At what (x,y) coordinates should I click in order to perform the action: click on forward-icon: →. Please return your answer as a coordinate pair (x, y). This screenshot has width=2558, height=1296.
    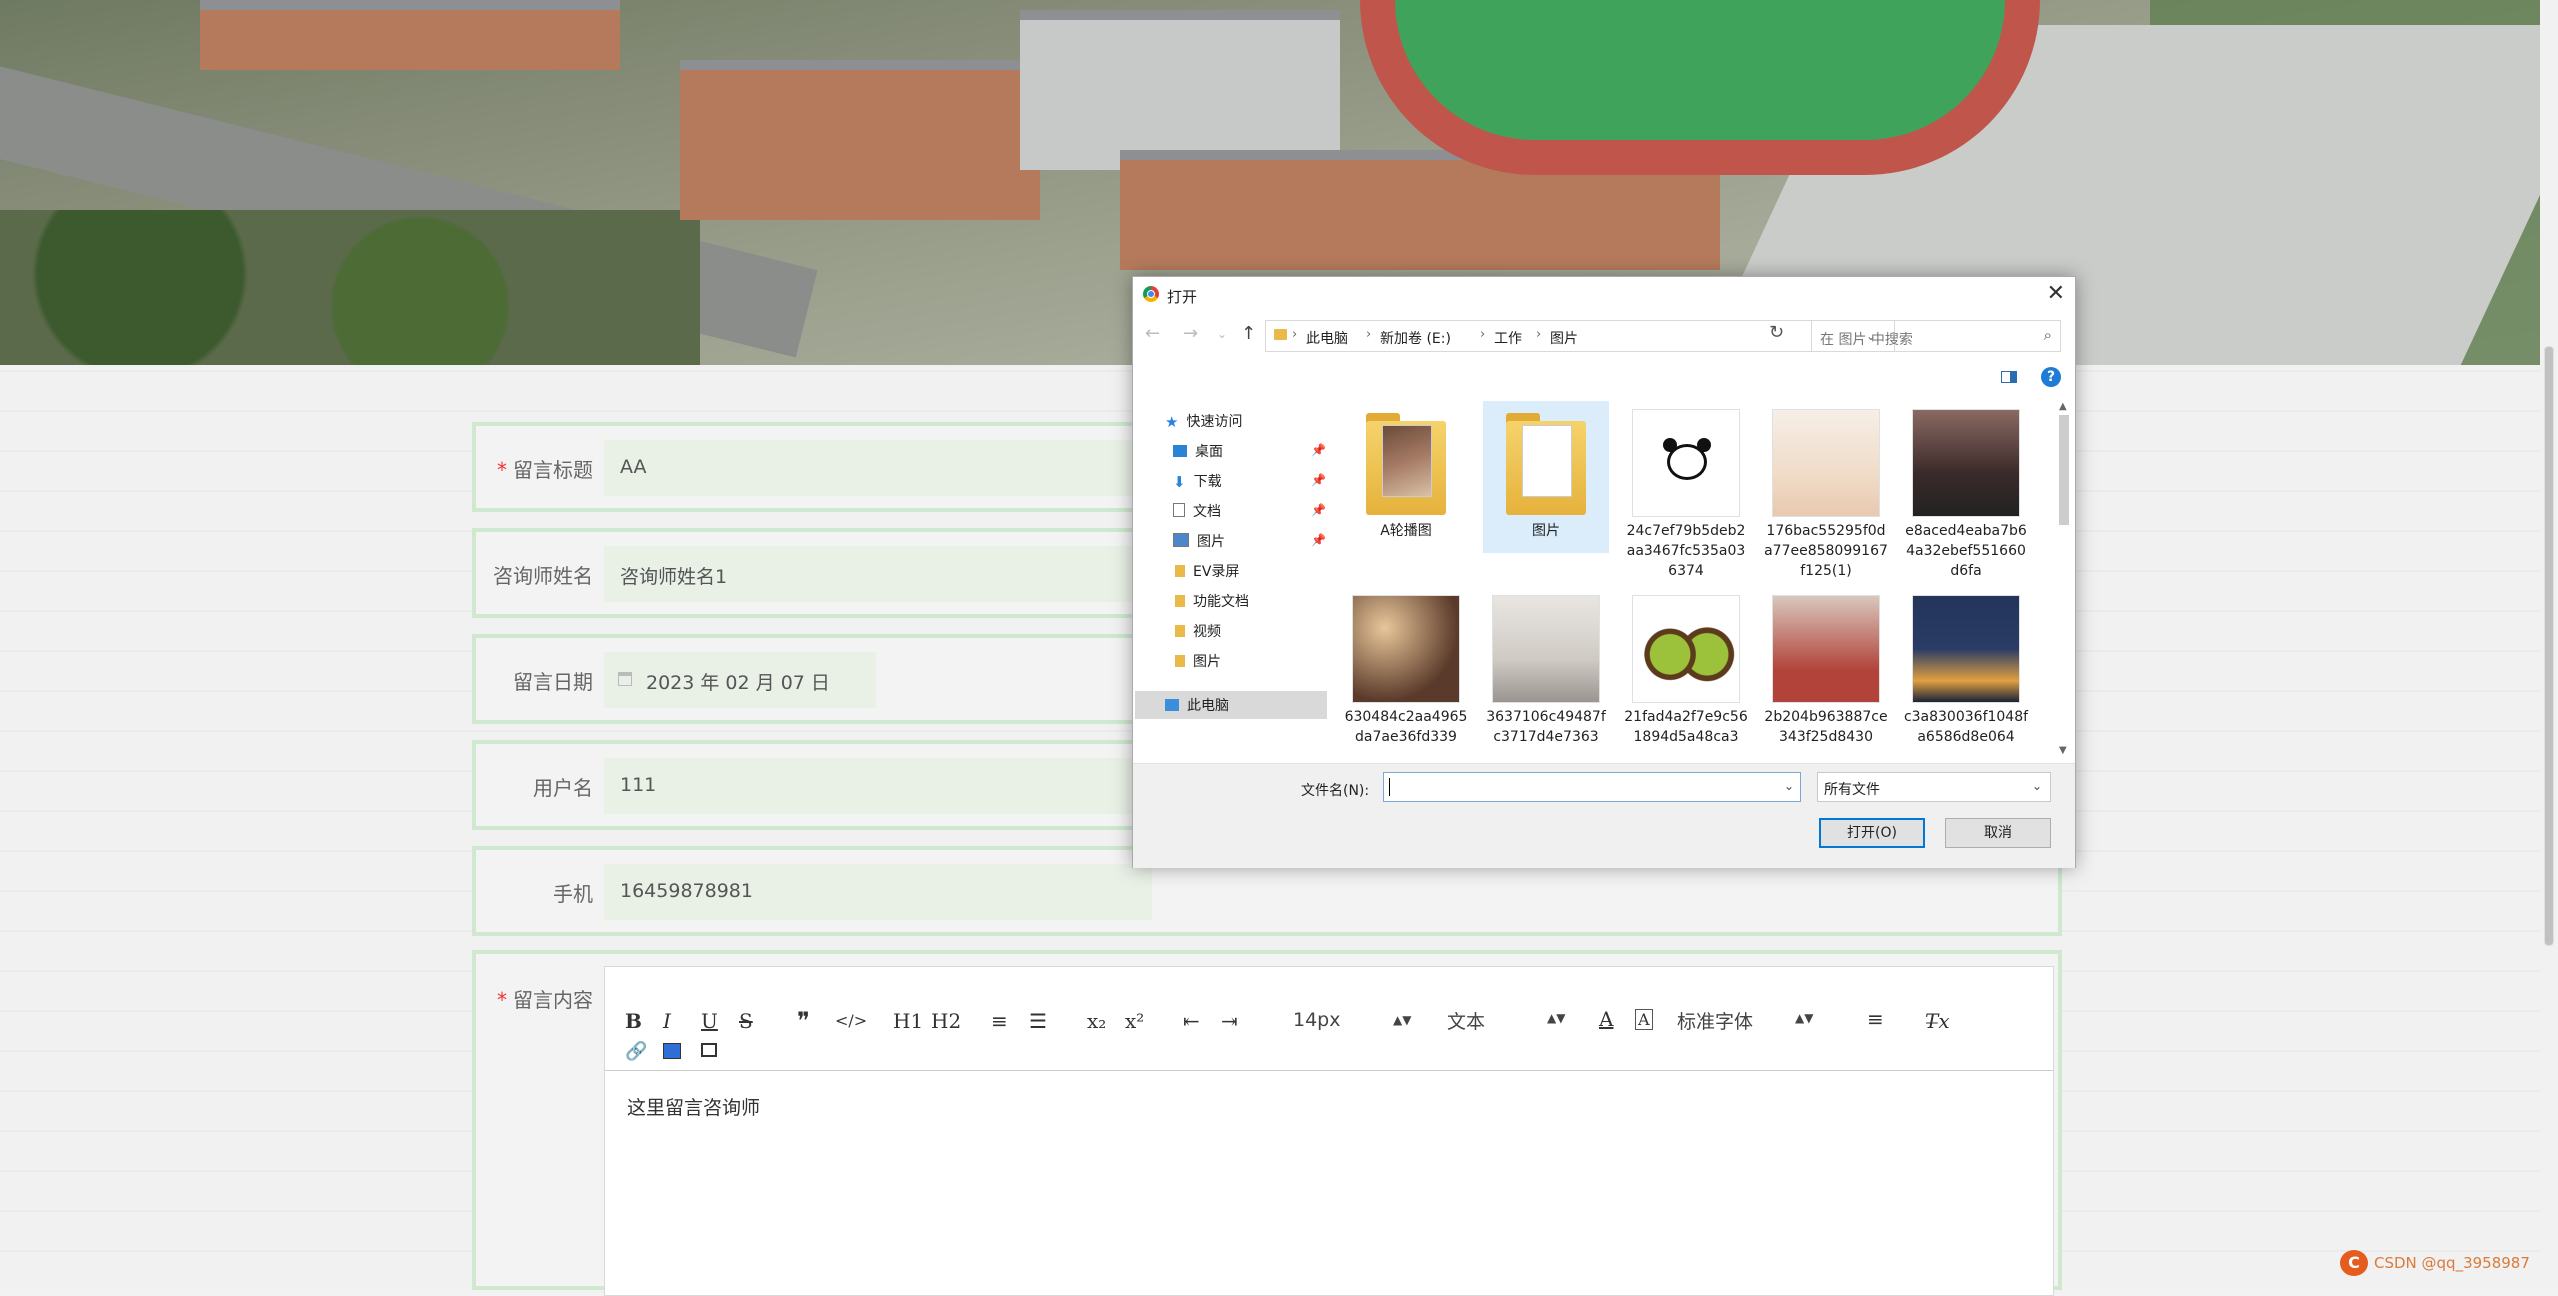
    Looking at the image, I should click on (1190, 333).